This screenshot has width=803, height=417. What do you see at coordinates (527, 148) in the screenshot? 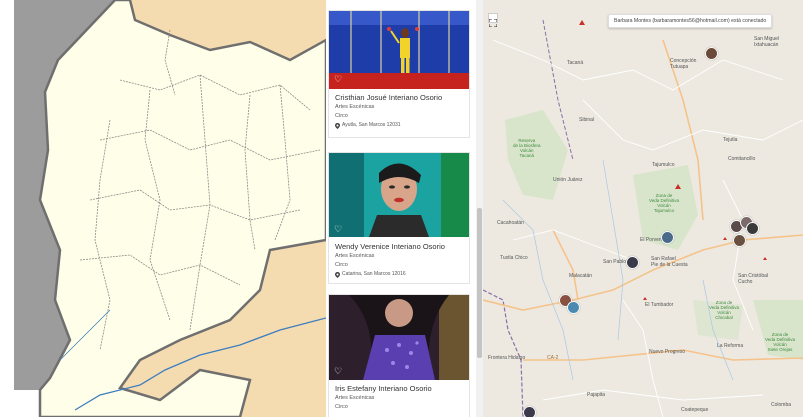
I see `protected-area-label: Reserva de la Biosfera Volcán Tacaná` at bounding box center [527, 148].